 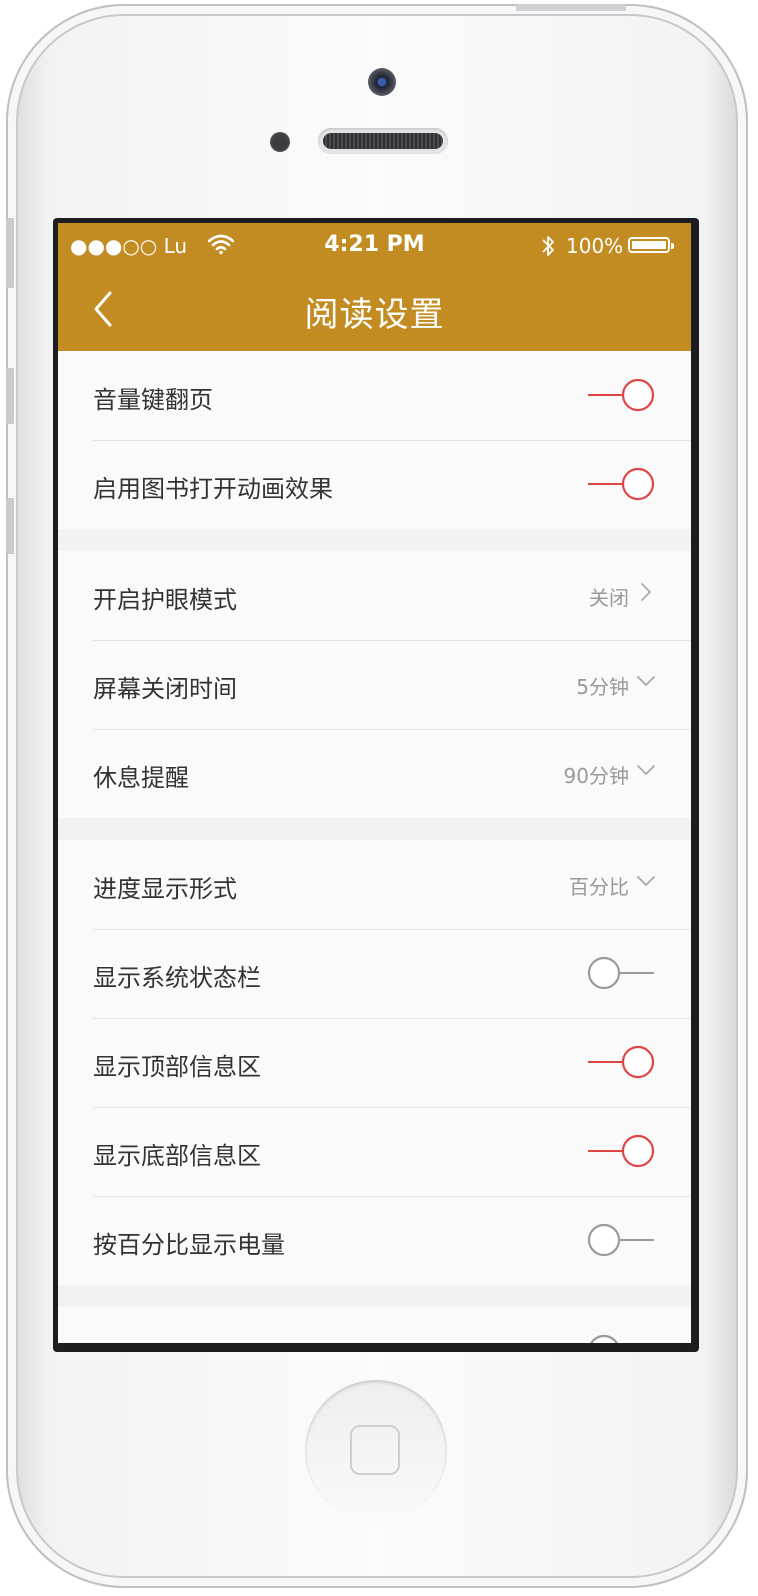 I want to click on settings-row: 显示底部信息区, so click(x=374, y=1151).